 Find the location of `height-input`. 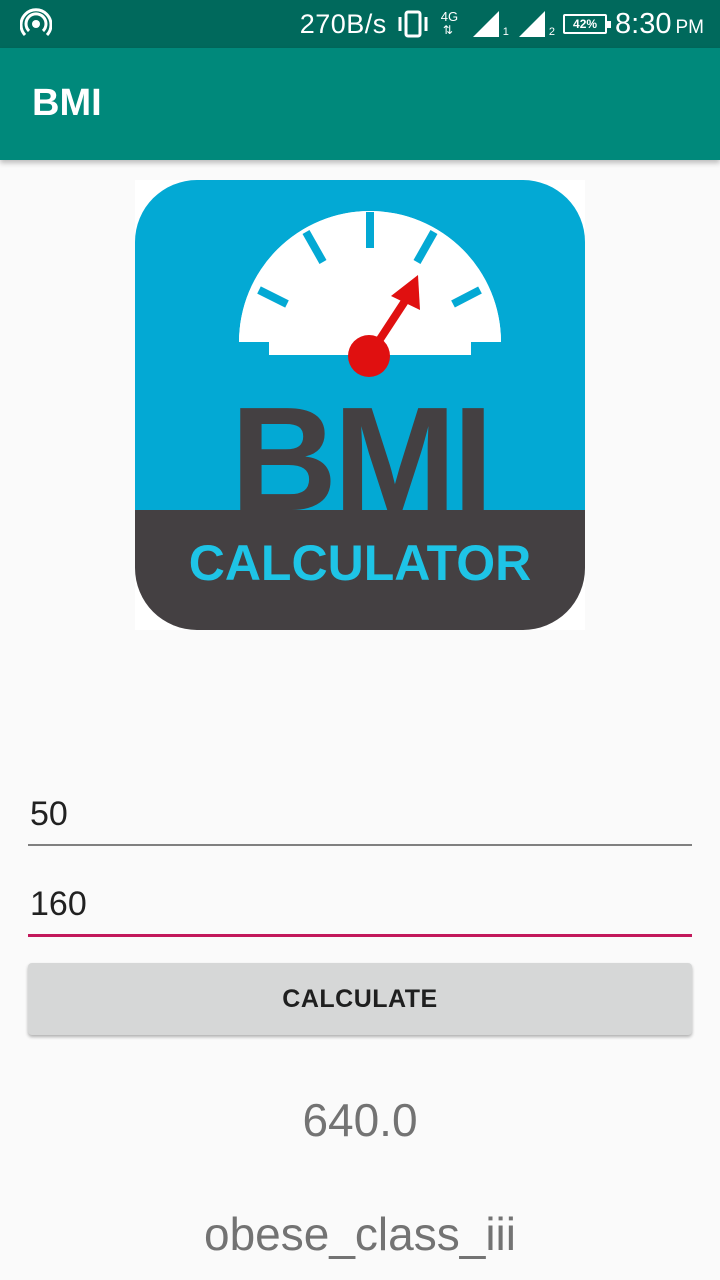

height-input is located at coordinates (360, 904).